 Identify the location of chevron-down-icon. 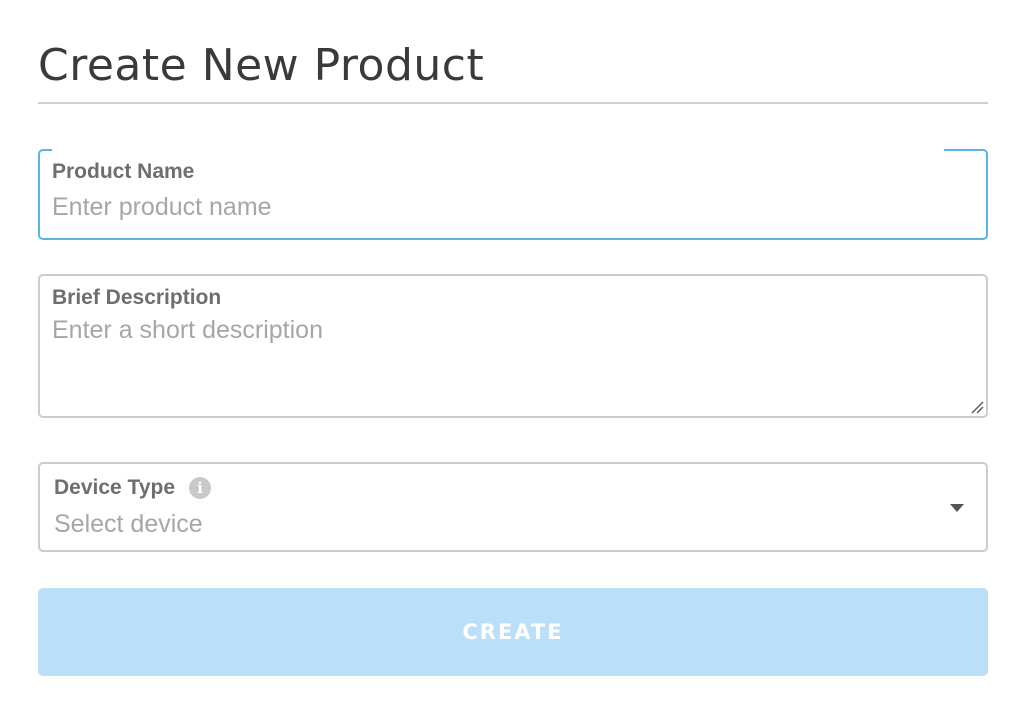
(957, 508).